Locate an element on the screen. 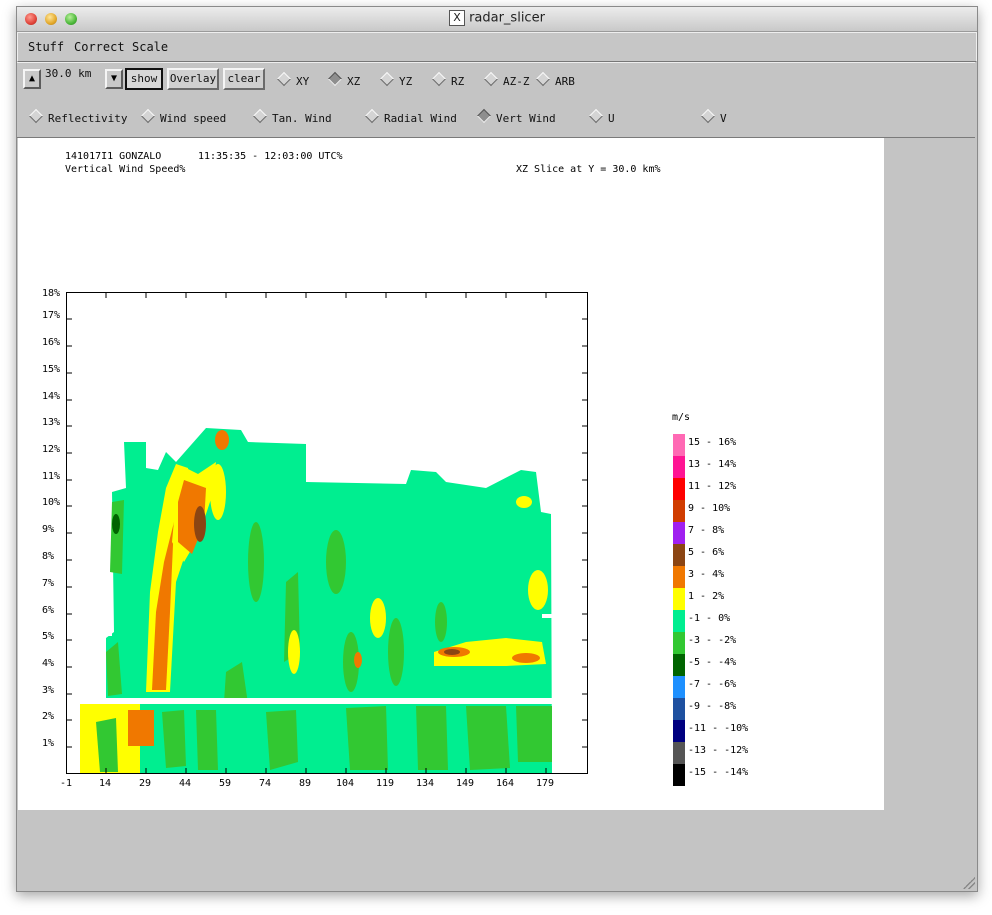  radio-label: Vert Wind is located at coordinates (526, 118).